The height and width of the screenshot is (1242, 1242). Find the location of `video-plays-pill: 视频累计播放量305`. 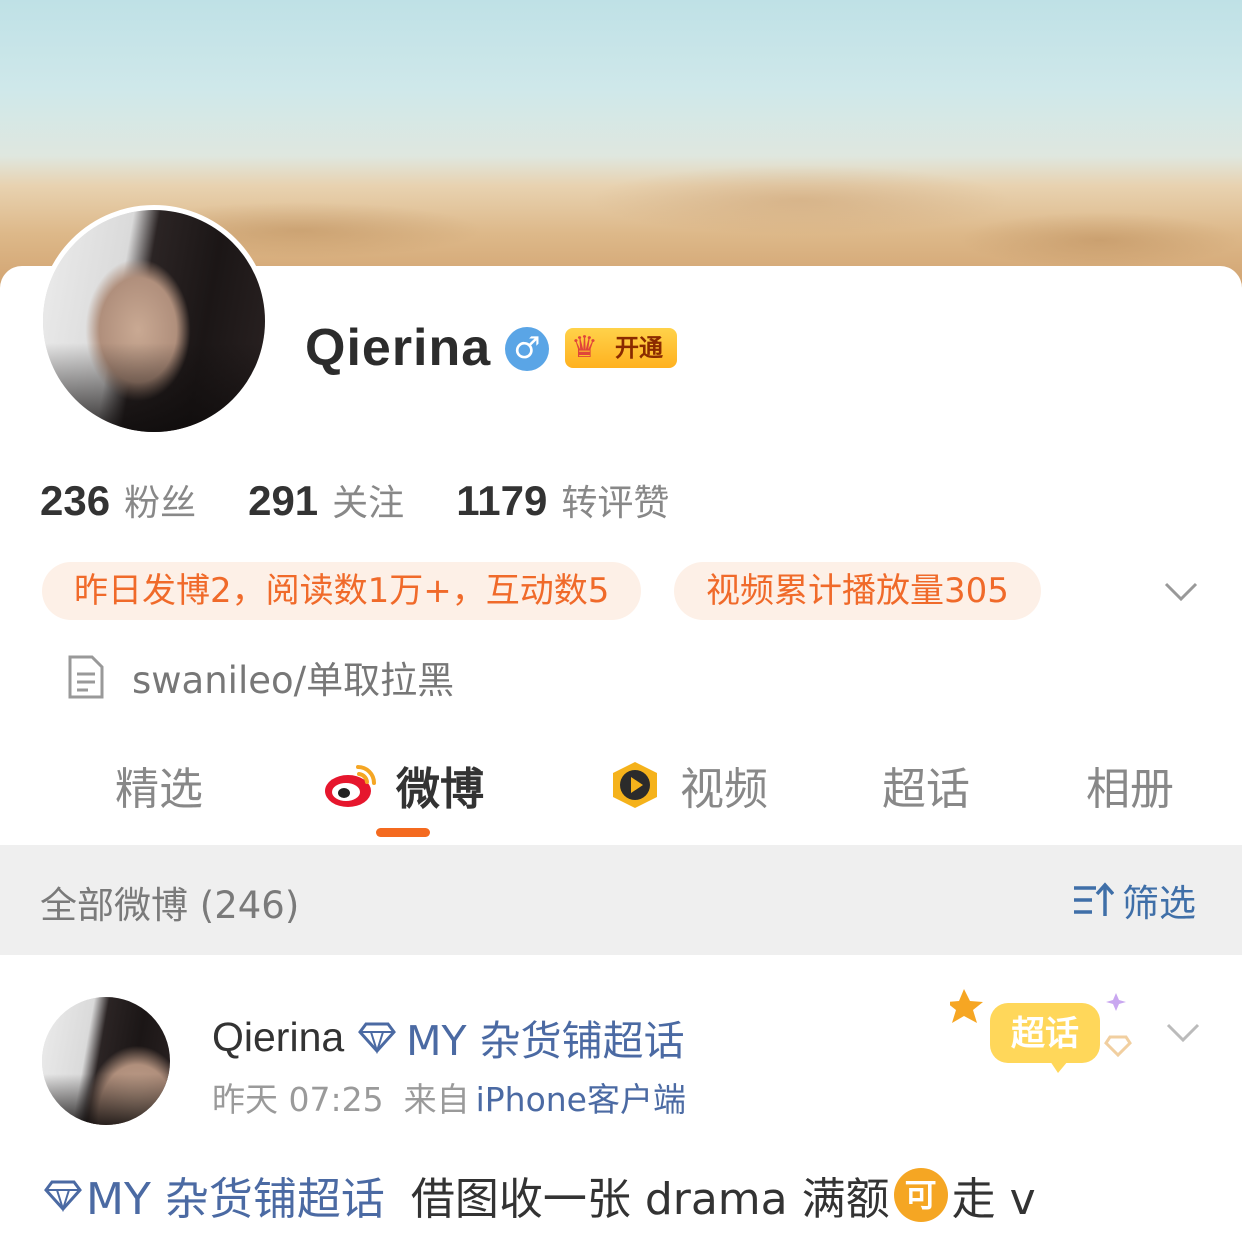

video-plays-pill: 视频累计播放量305 is located at coordinates (857, 591).